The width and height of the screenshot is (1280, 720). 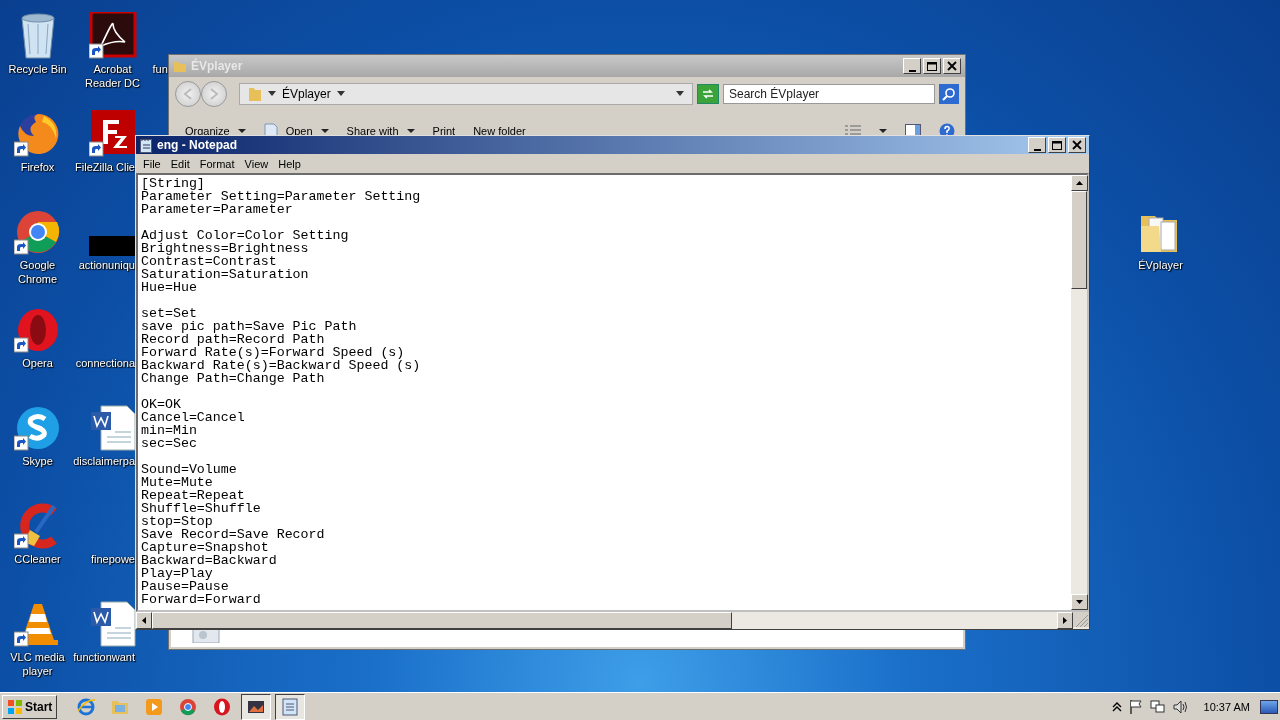 What do you see at coordinates (680, 94) in the screenshot?
I see `dropdown-icon` at bounding box center [680, 94].